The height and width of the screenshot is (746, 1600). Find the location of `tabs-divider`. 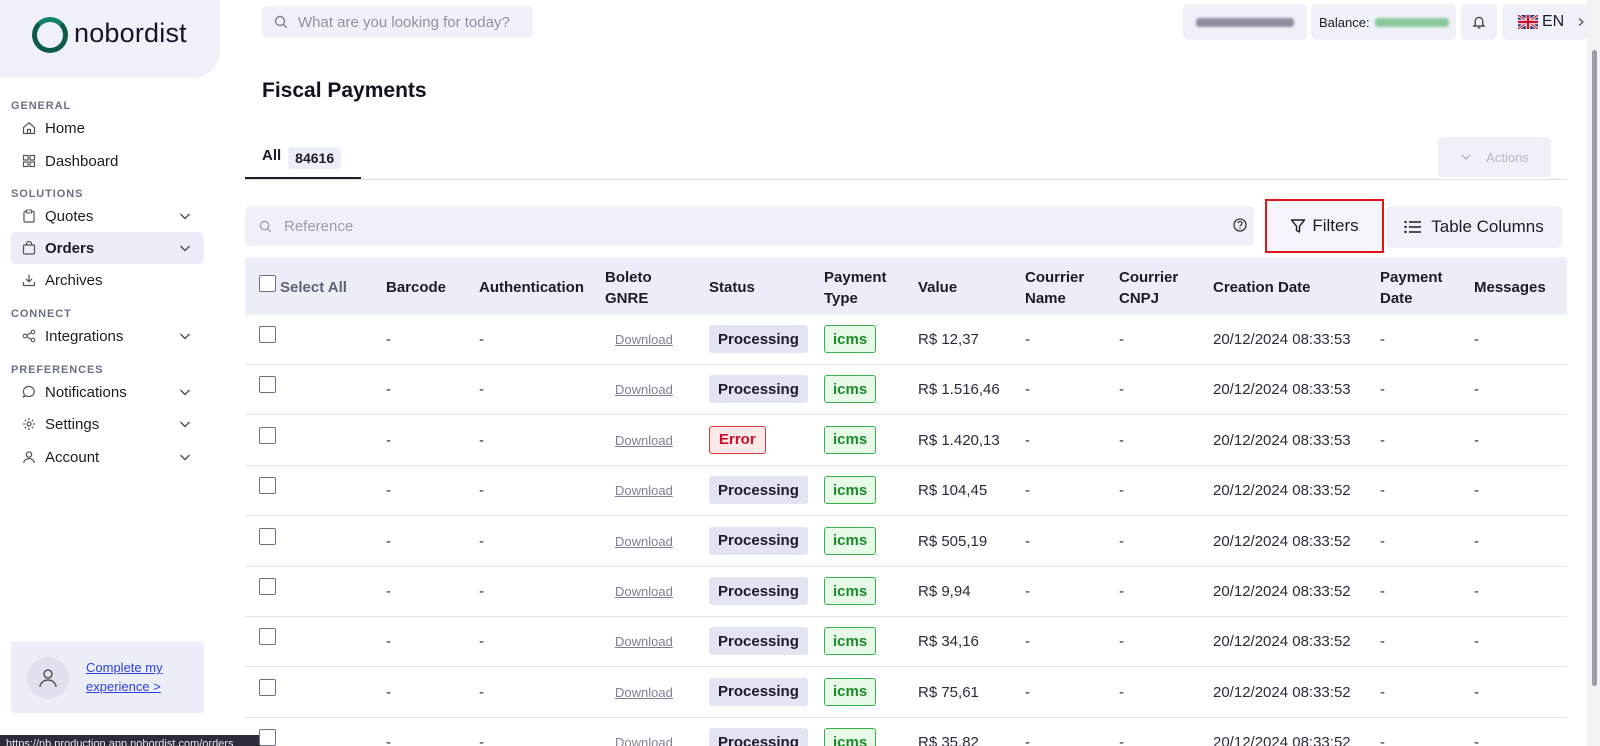

tabs-divider is located at coordinates (906, 179).